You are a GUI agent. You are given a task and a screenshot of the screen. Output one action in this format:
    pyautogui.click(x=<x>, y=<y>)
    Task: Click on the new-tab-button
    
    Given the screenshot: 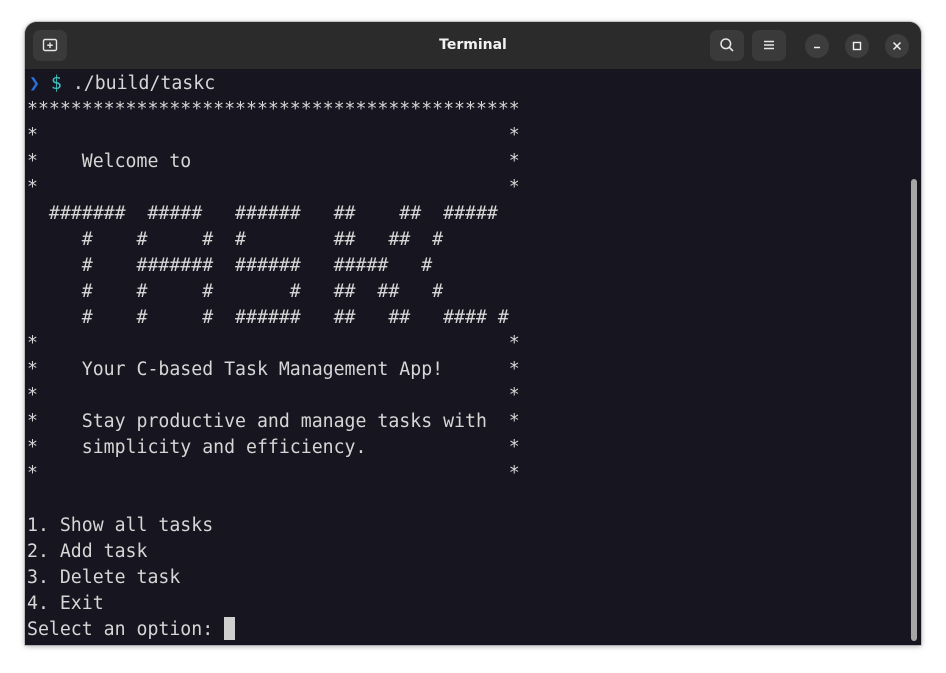 What is the action you would take?
    pyautogui.click(x=50, y=45)
    